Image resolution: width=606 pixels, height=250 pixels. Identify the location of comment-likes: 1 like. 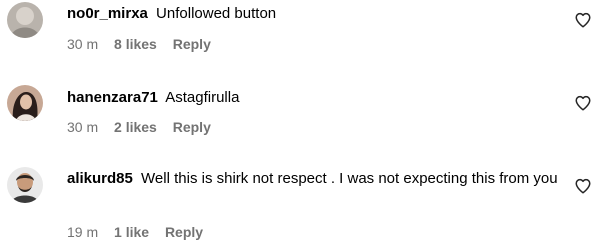
(131, 232).